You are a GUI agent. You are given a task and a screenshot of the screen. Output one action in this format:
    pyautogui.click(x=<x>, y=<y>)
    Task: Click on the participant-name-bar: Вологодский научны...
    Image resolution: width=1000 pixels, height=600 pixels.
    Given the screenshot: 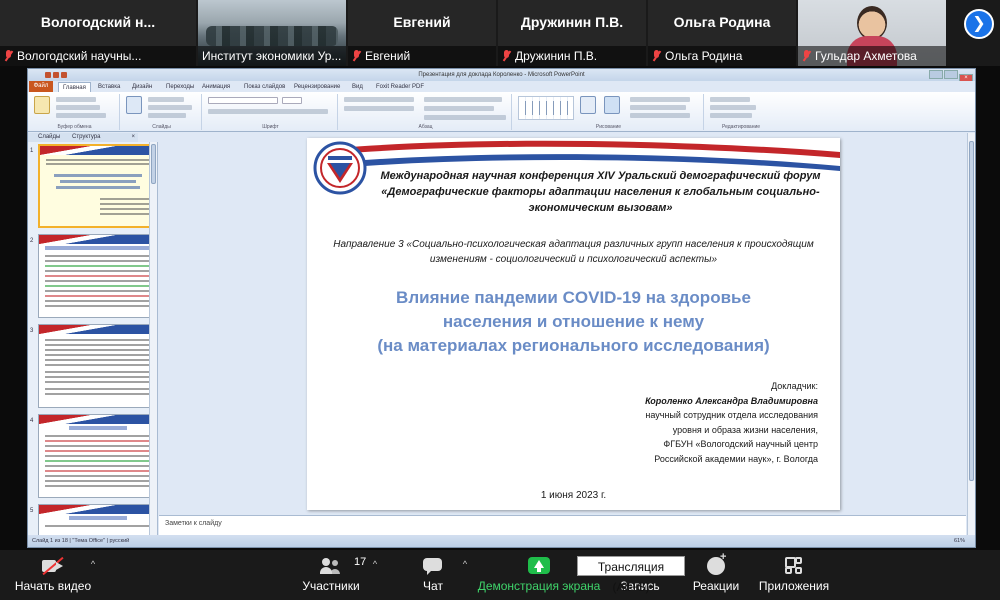 What is the action you would take?
    pyautogui.click(x=98, y=56)
    